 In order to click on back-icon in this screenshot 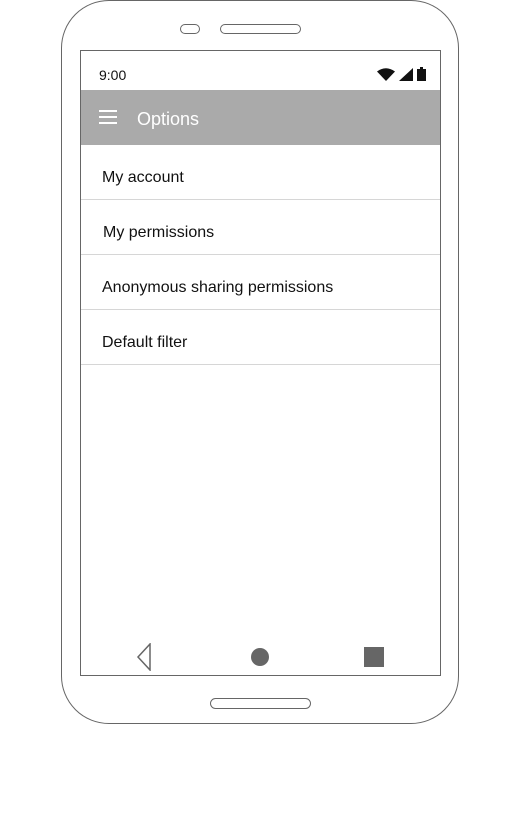, I will do `click(144, 657)`.